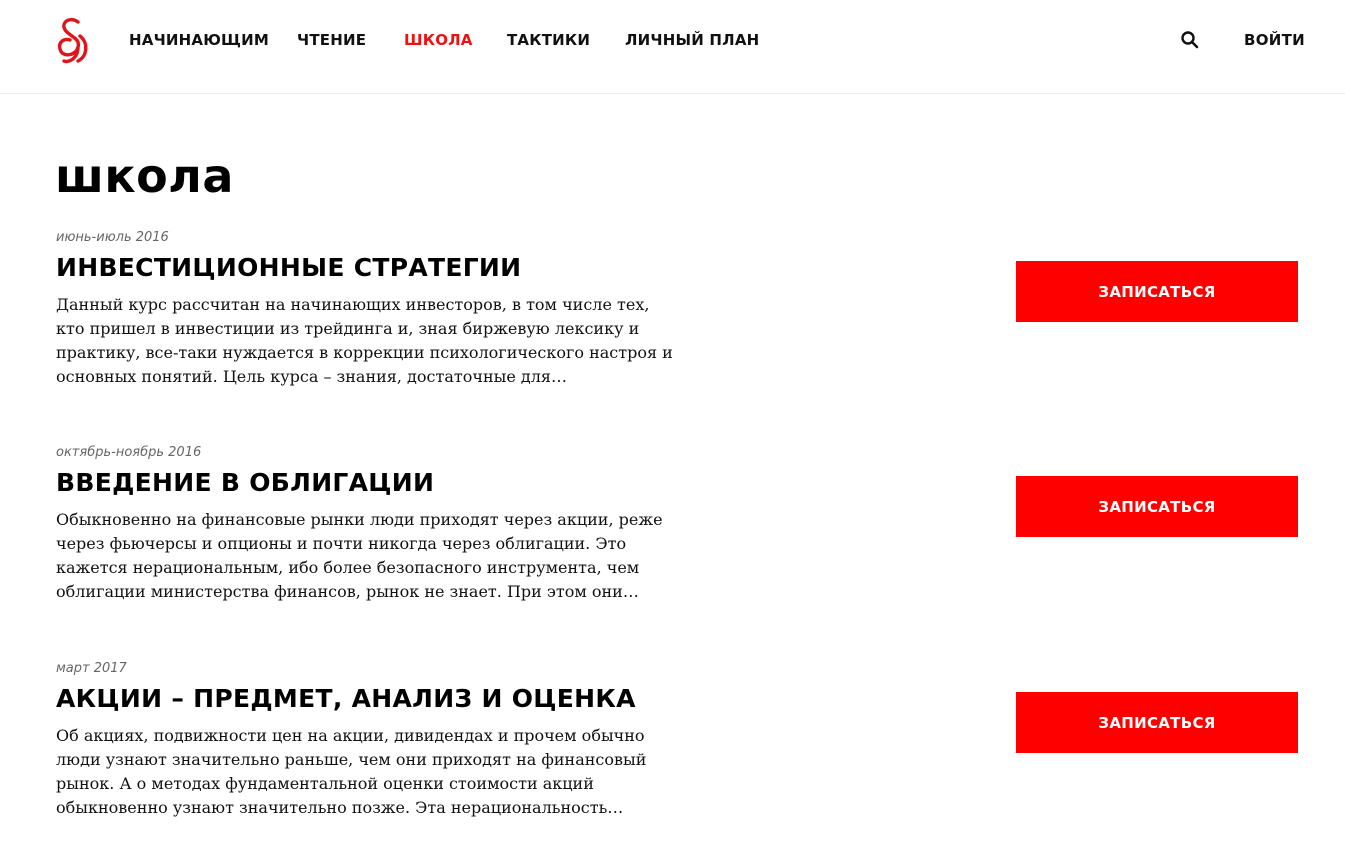  I want to click on page-title: школа, so click(144, 176).